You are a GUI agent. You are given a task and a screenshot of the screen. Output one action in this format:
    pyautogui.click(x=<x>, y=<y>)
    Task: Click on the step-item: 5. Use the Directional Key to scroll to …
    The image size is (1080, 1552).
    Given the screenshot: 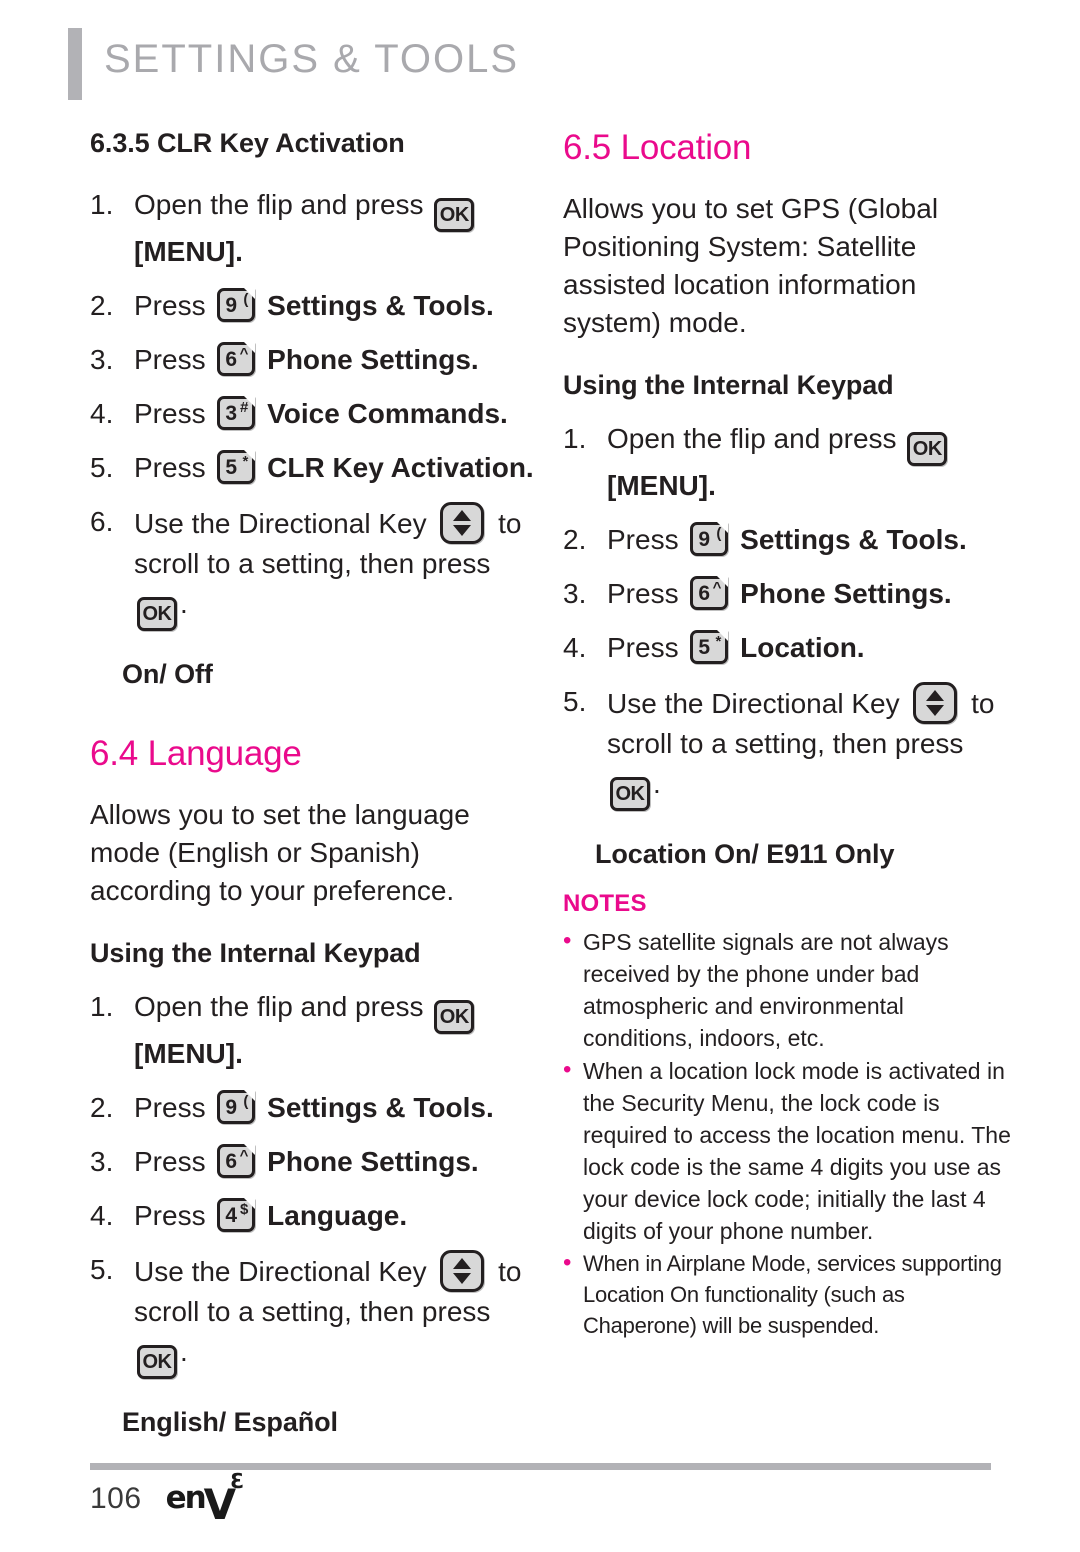 What is the action you would take?
    pyautogui.click(x=316, y=1314)
    